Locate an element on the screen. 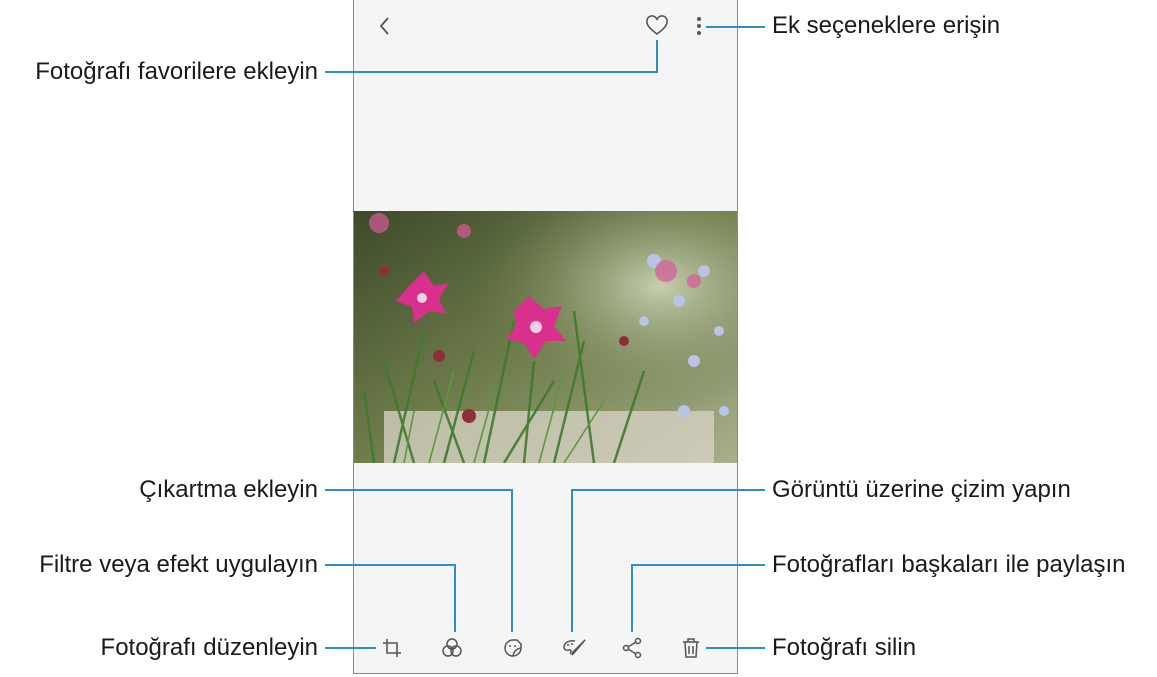  share-callout: Fotoğrafları başkaları ile paylaşın is located at coordinates (949, 564).